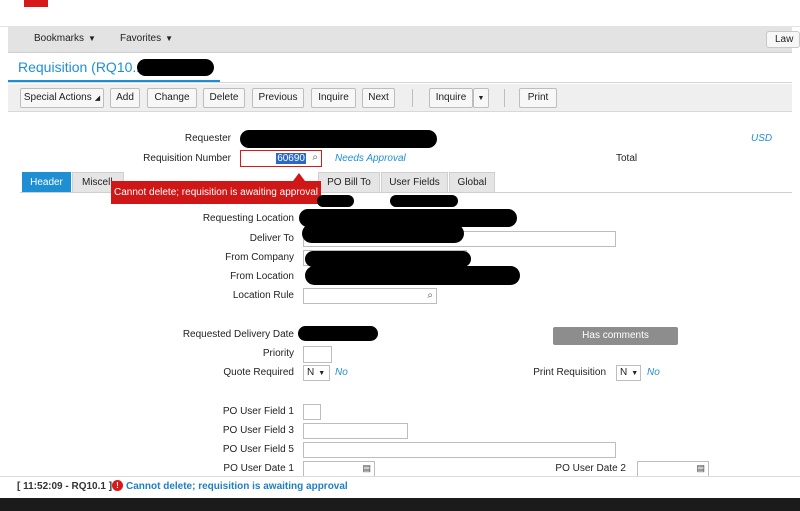  I want to click on location-rule-label: Location Rule, so click(263, 295).